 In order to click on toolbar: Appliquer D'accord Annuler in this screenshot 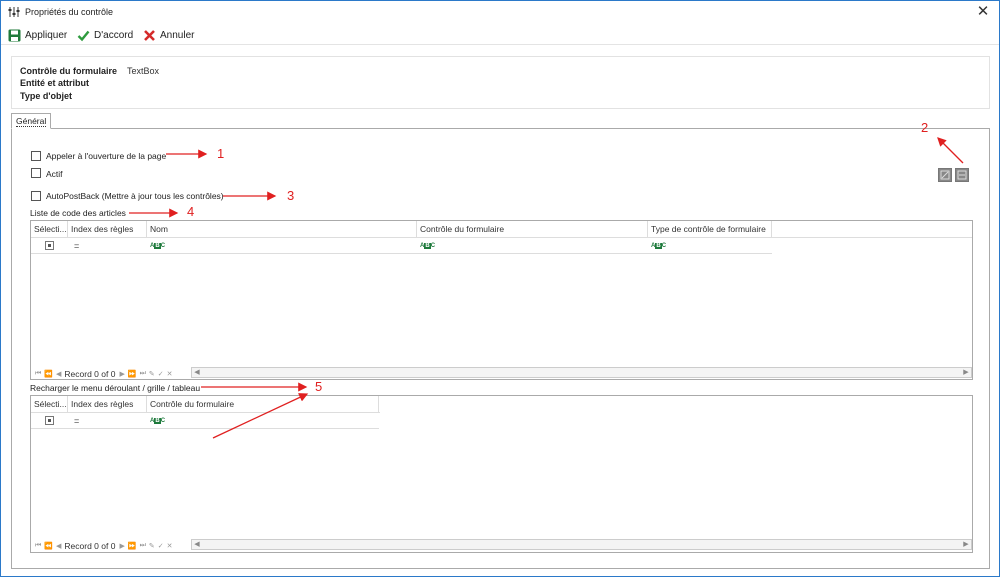, I will do `click(500, 35)`.